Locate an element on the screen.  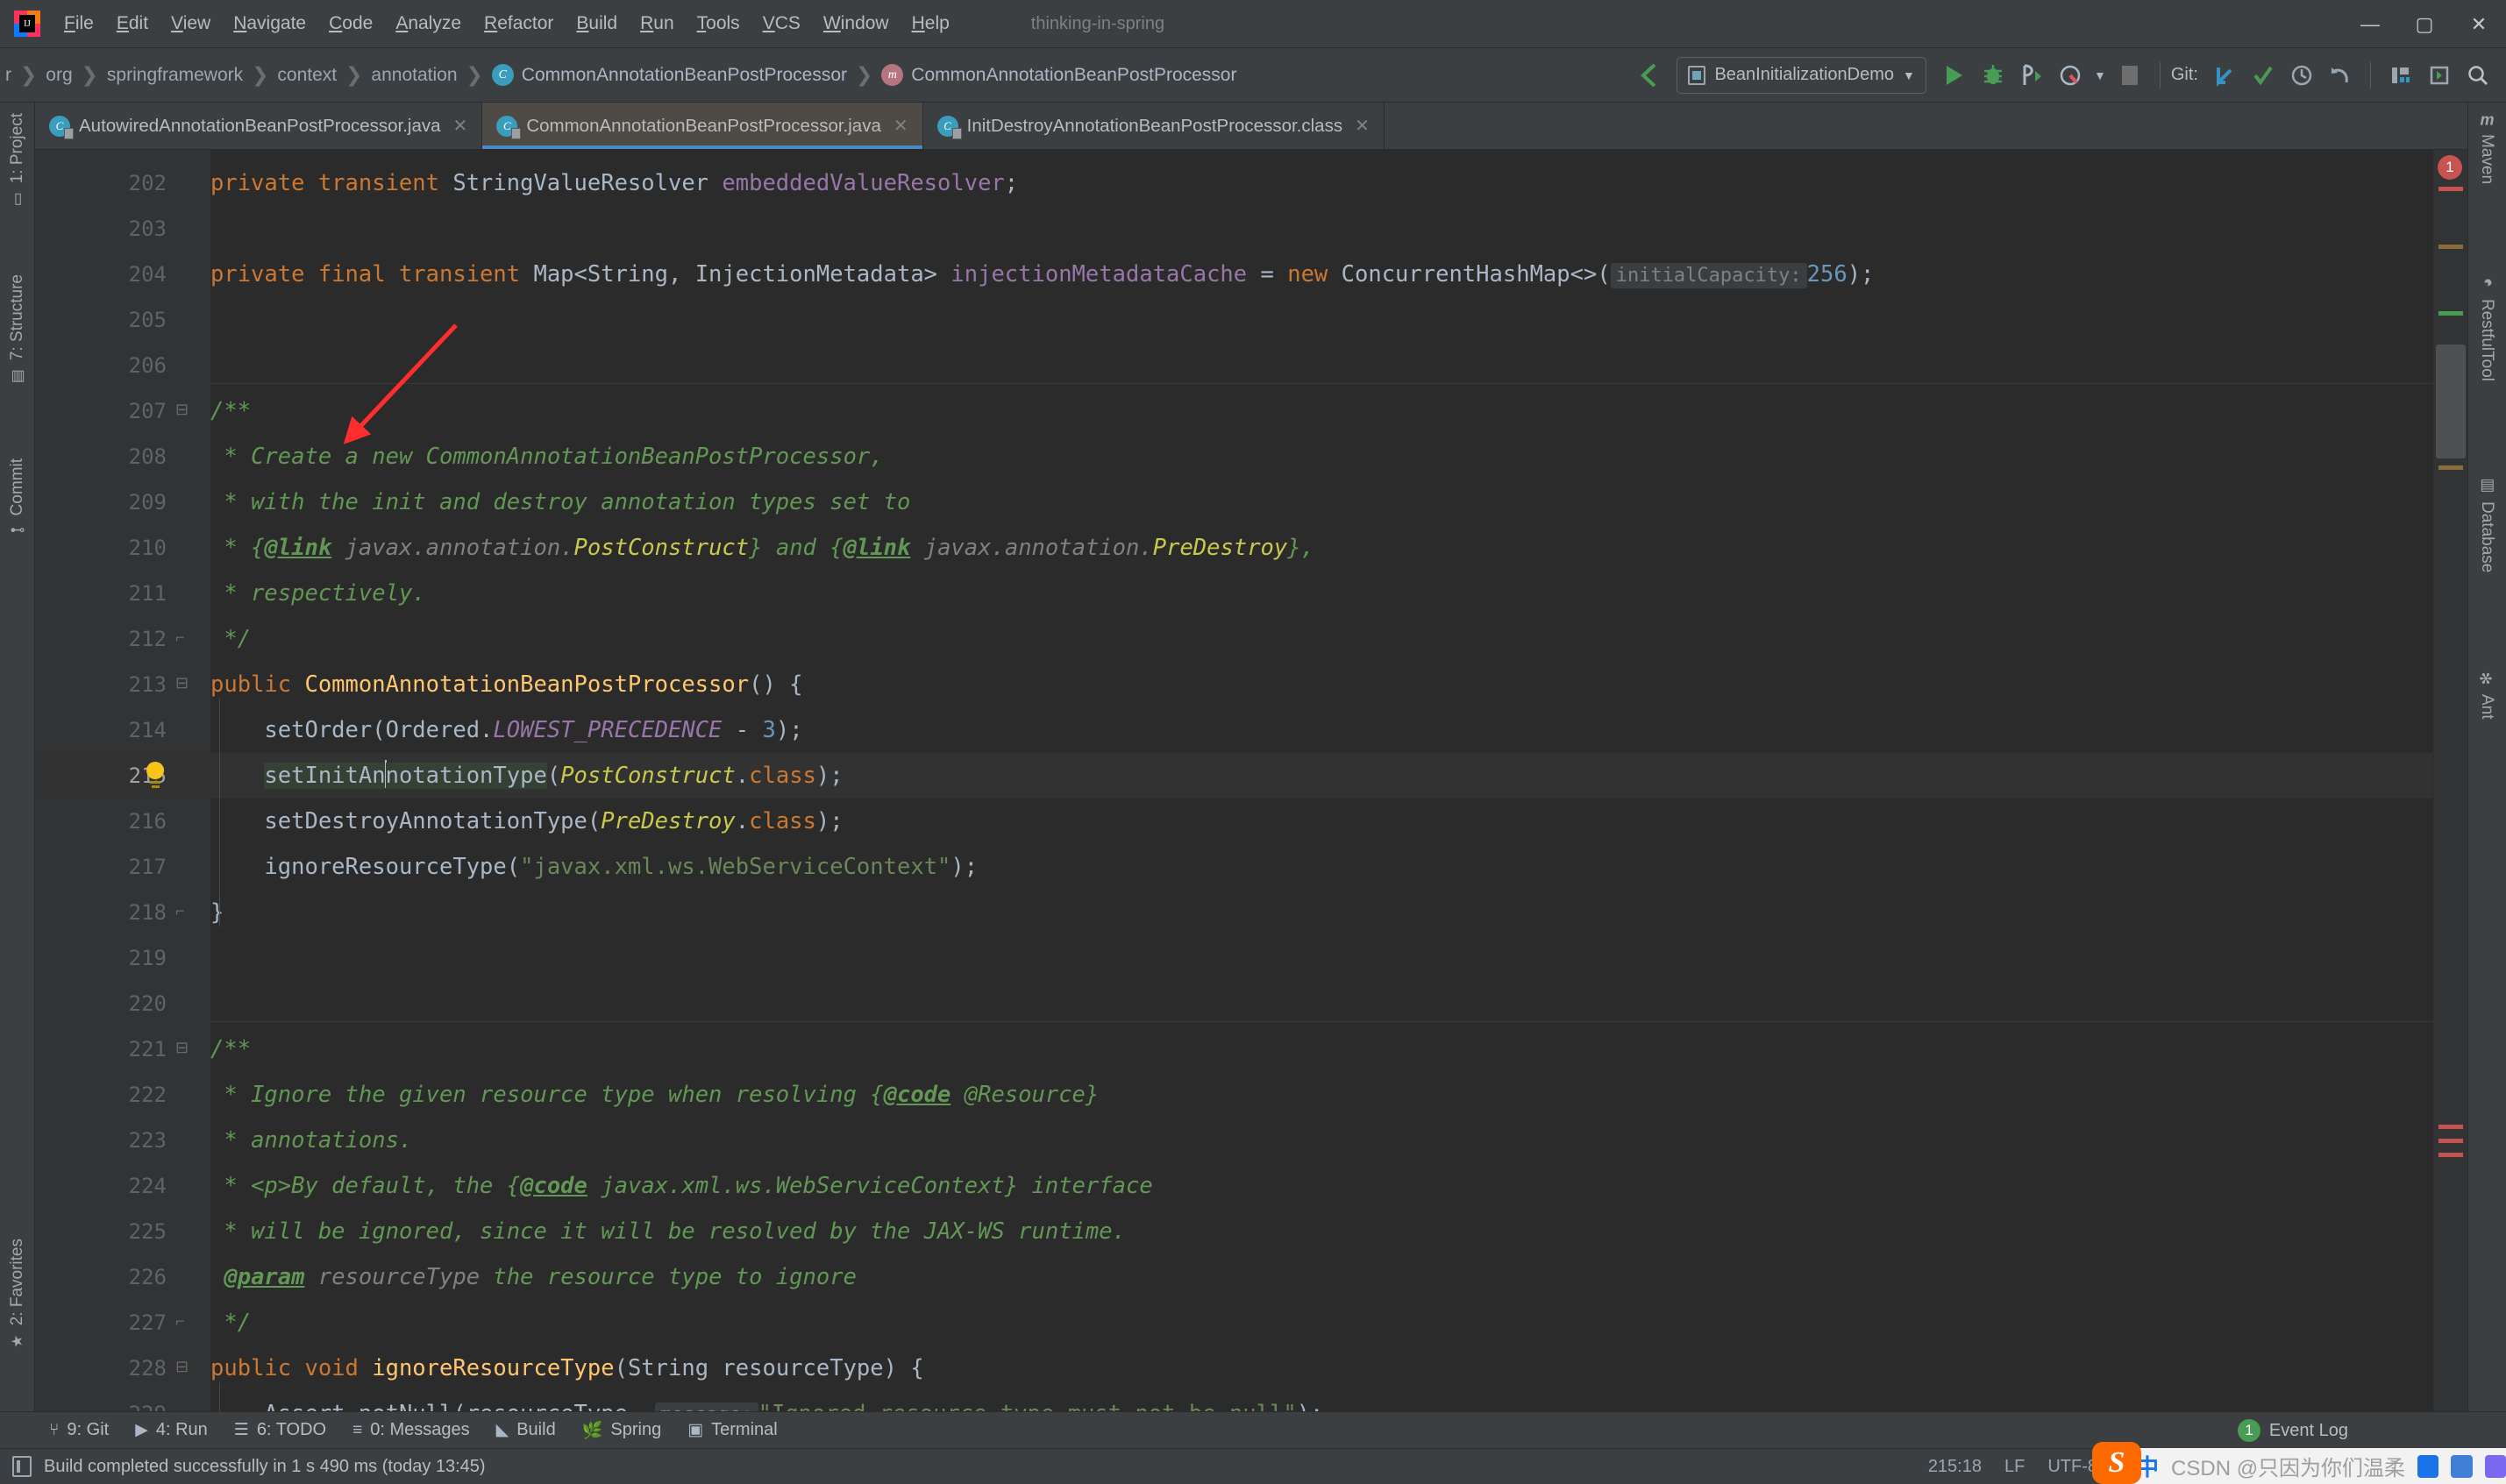
menu-item-code: Code is located at coordinates (350, 24).